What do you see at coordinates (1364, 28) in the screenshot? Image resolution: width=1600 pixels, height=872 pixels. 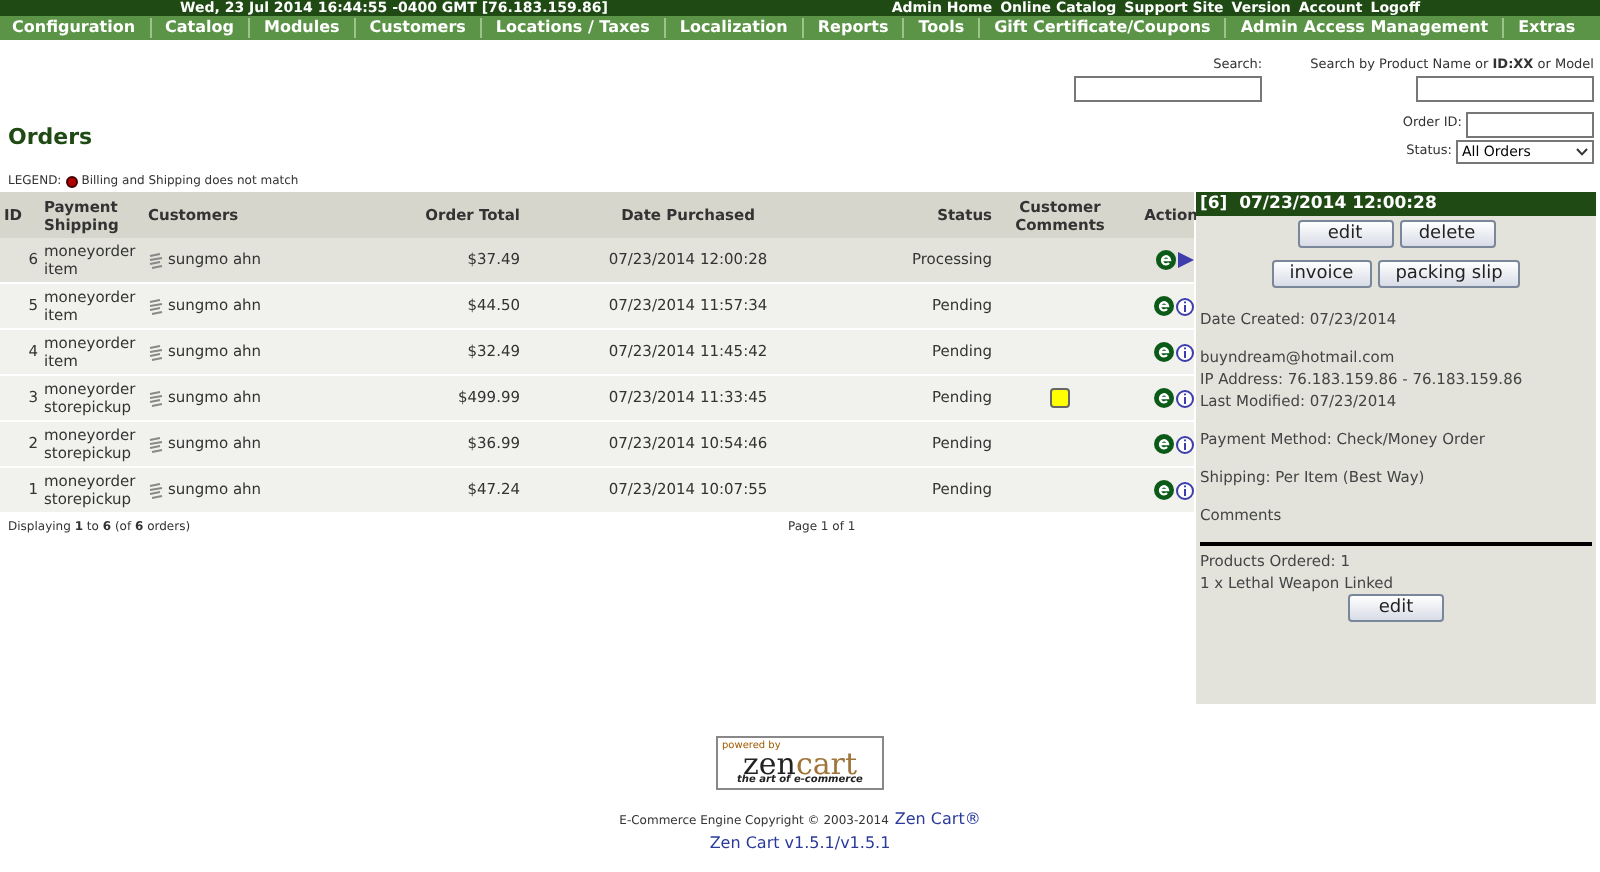 I see `menu-item: Admin Access Management` at bounding box center [1364, 28].